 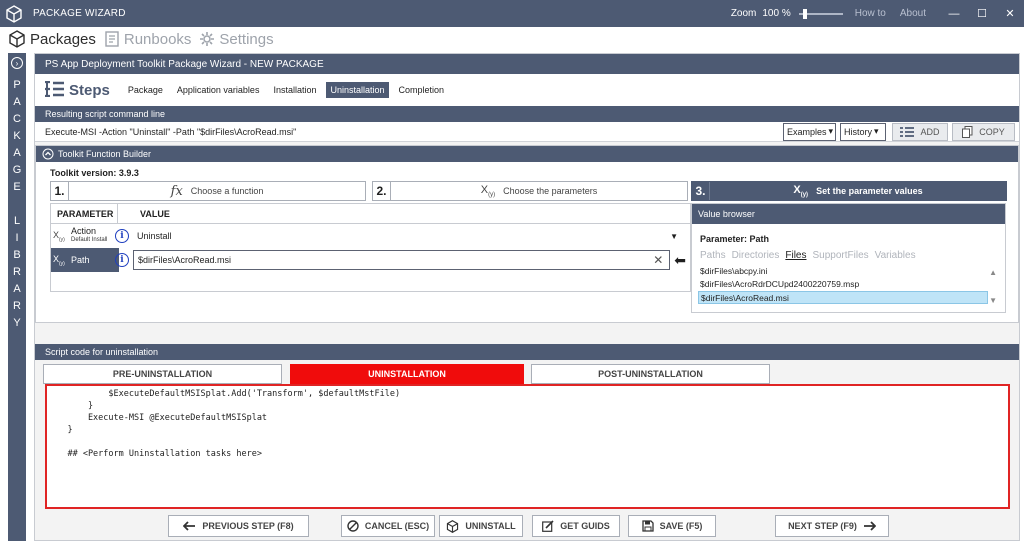 What do you see at coordinates (527, 352) in the screenshot?
I see `script-code-title: Script code for uninstallation` at bounding box center [527, 352].